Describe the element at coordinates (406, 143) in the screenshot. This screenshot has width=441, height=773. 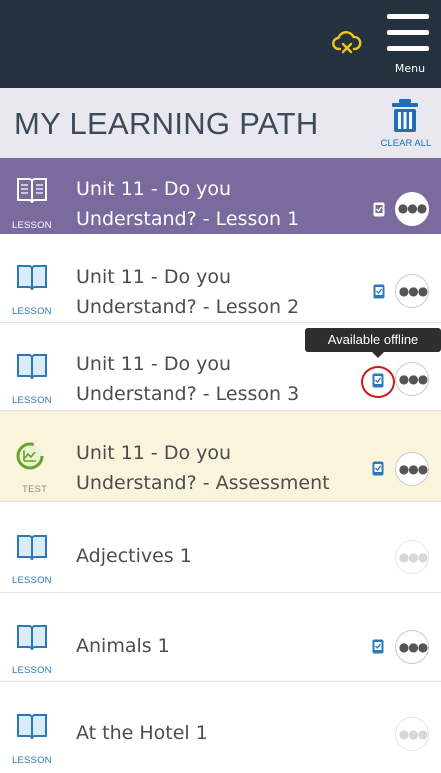
I see `clear-all-label: CLEAR ALL` at that location.